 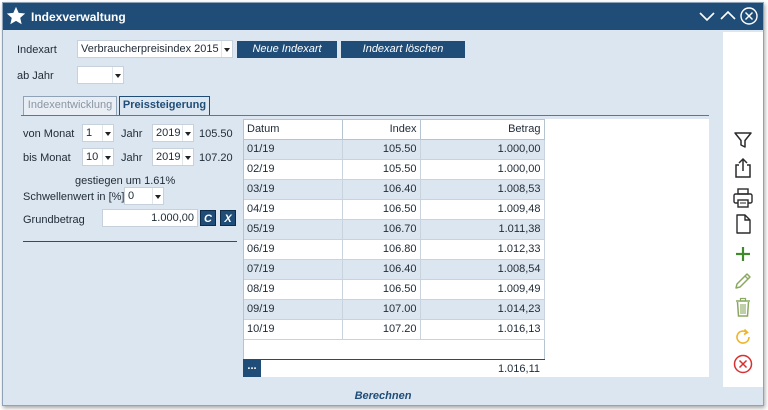 What do you see at coordinates (365, 115) in the screenshot?
I see `tab-divider` at bounding box center [365, 115].